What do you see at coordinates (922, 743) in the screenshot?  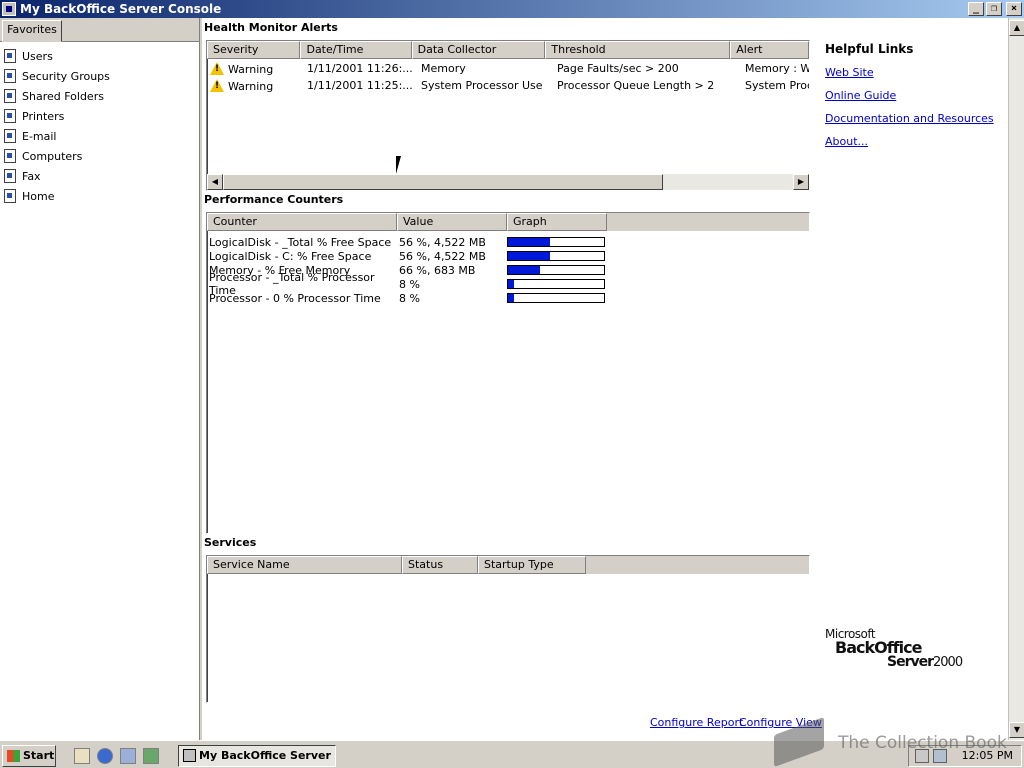 I see `watermark-text: The Collection Book` at bounding box center [922, 743].